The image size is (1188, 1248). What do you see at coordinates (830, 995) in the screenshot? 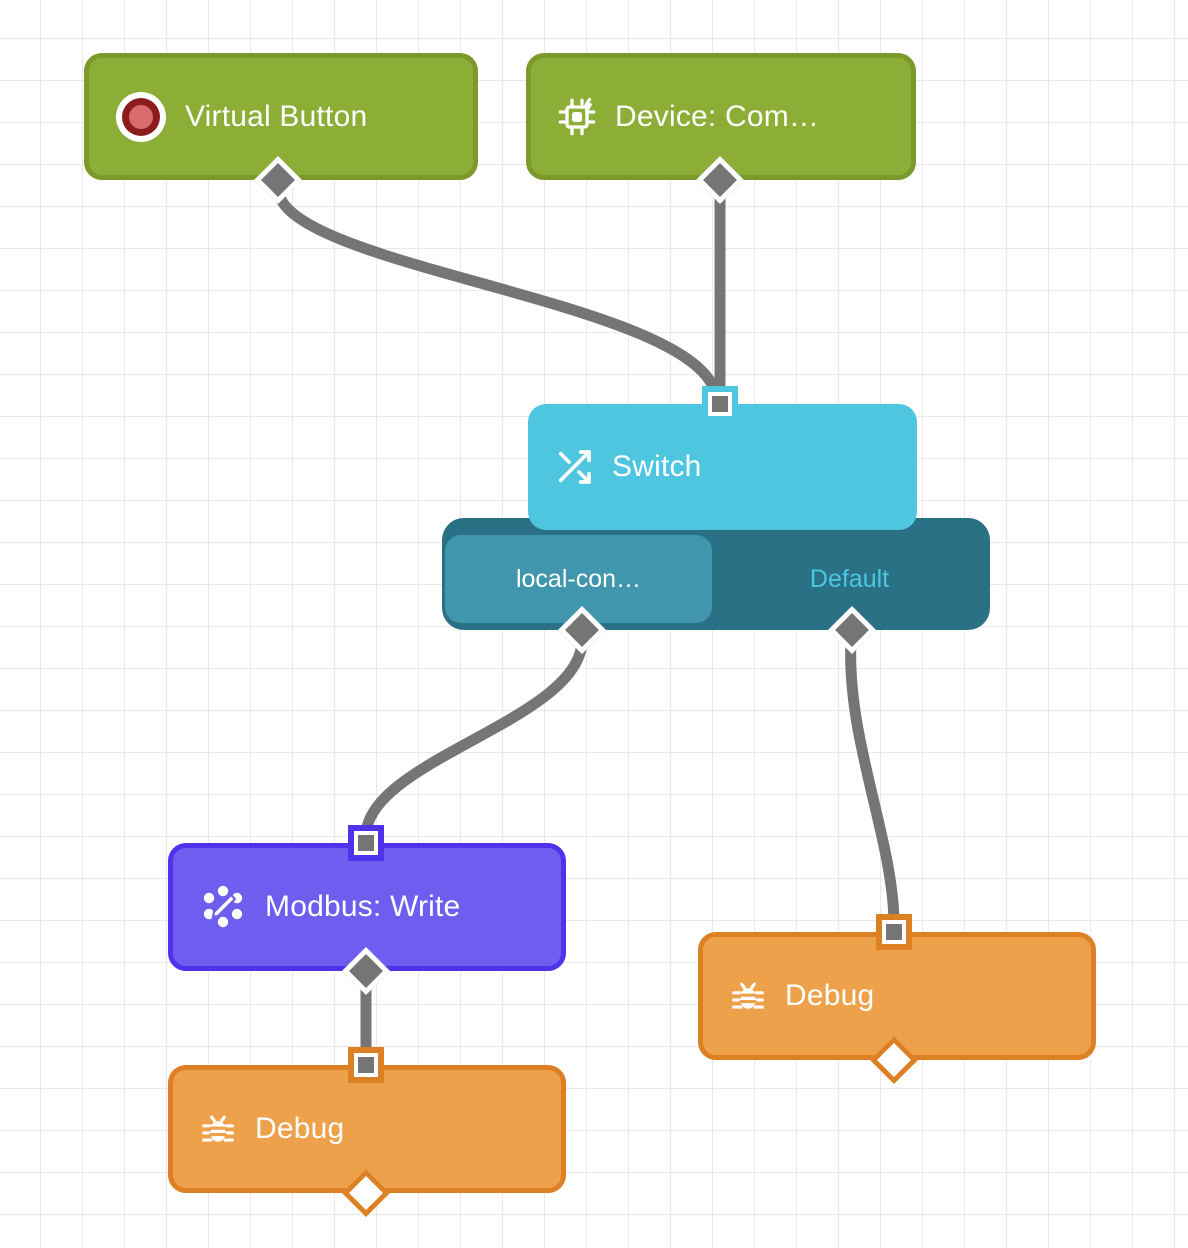
I see `node-label-debug-right: Debug` at bounding box center [830, 995].